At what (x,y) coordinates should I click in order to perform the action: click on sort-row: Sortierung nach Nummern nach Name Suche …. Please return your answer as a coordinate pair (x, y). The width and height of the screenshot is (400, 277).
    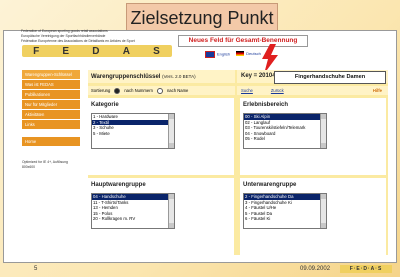
    Looking at the image, I should click on (238, 90).